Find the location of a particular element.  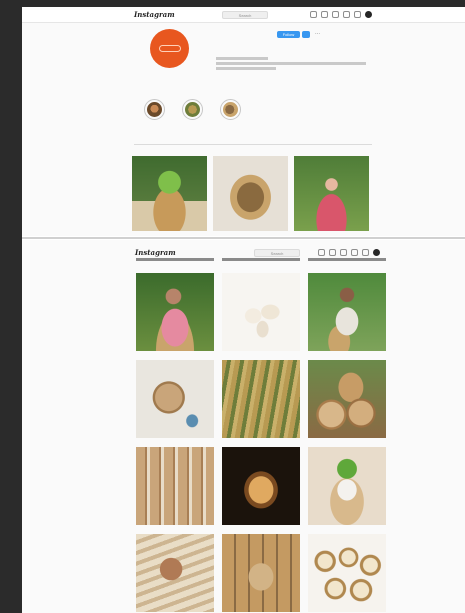

bio-text is located at coordinates (291, 63).